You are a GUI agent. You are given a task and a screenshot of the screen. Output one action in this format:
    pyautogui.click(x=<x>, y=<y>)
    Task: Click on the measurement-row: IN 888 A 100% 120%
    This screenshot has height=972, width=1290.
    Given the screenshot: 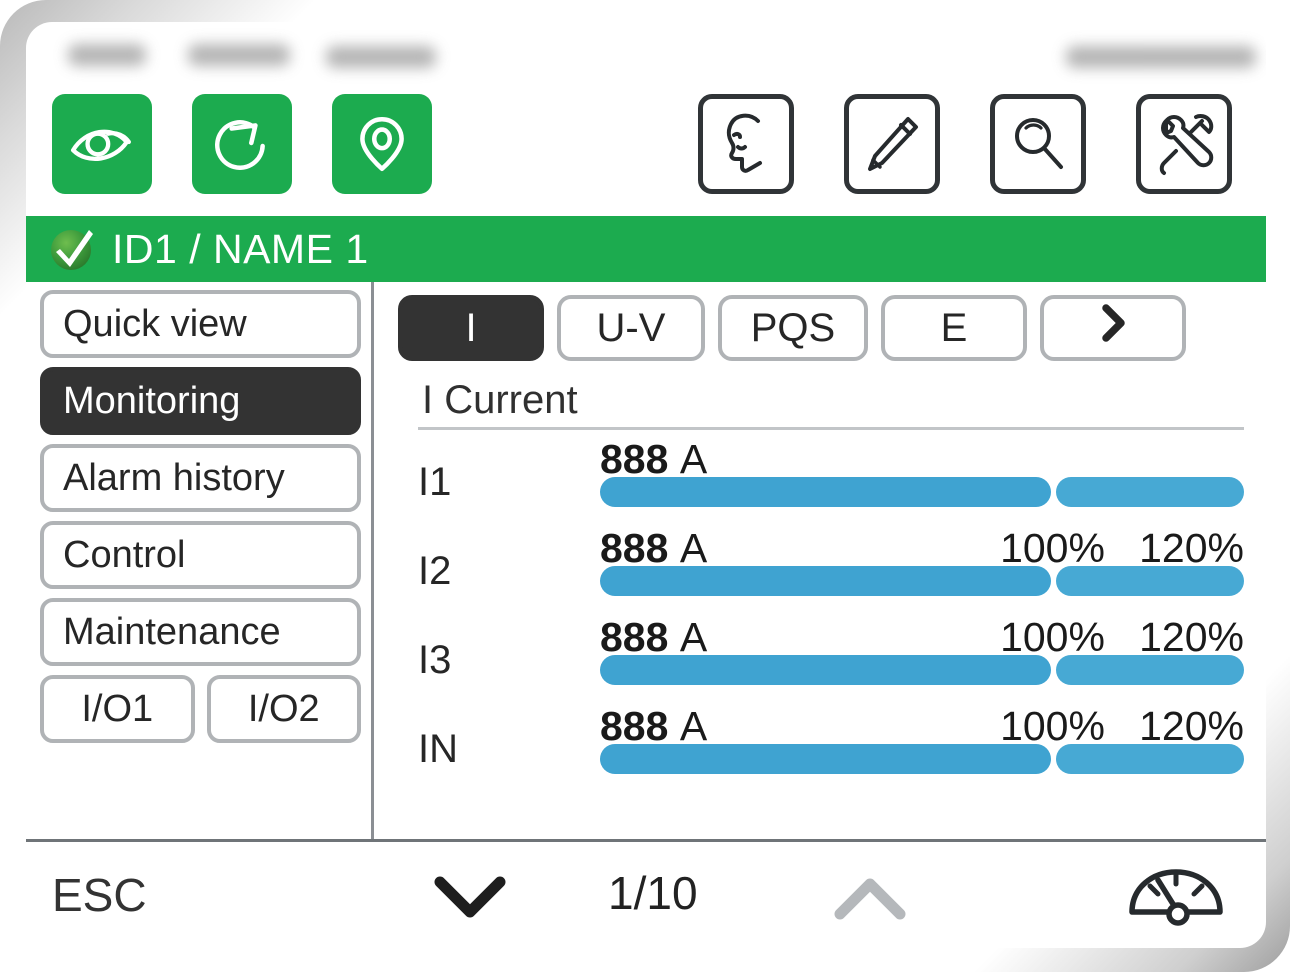 What is the action you would take?
    pyautogui.click(x=831, y=741)
    